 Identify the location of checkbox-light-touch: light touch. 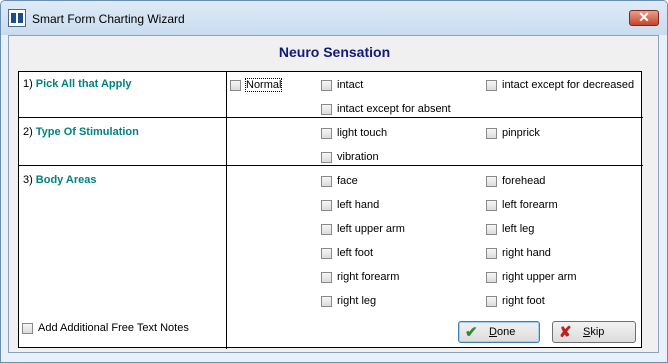
(354, 133).